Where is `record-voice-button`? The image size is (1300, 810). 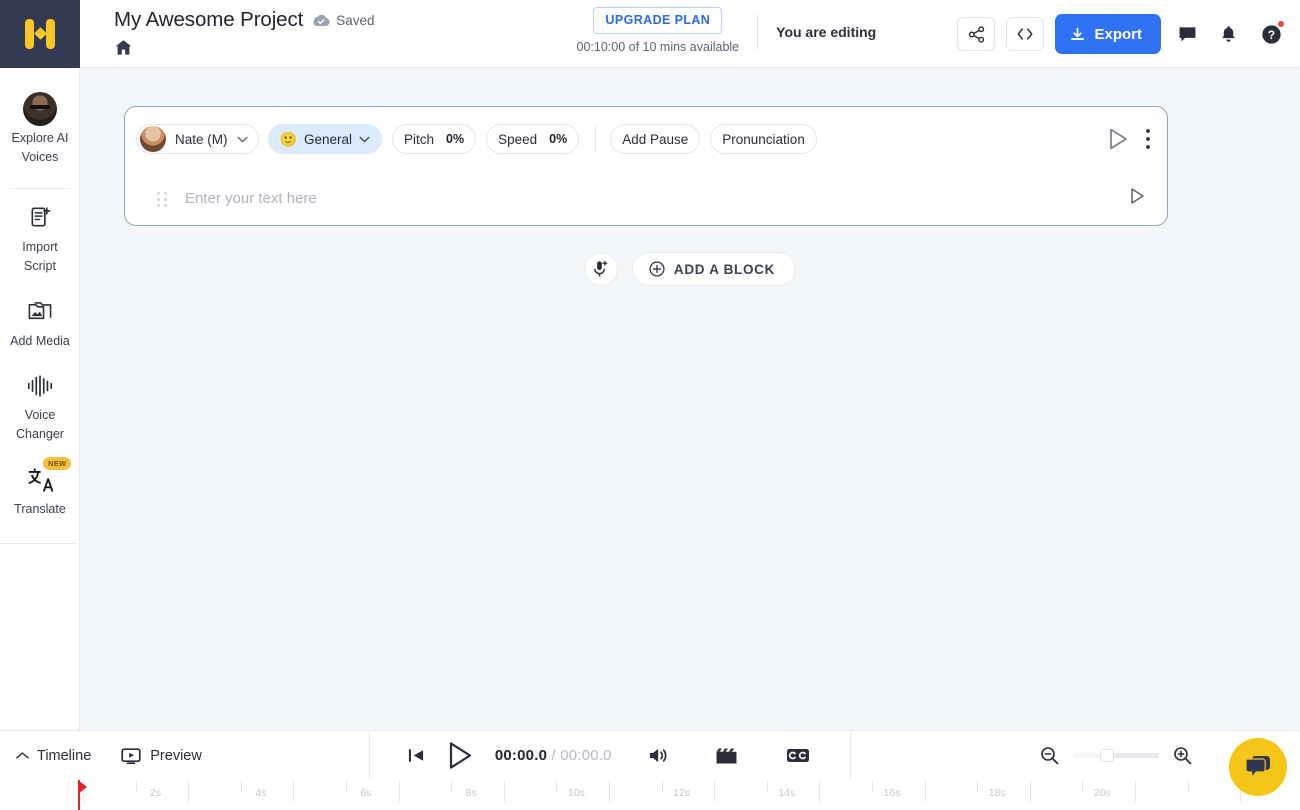
record-voice-button is located at coordinates (600, 269).